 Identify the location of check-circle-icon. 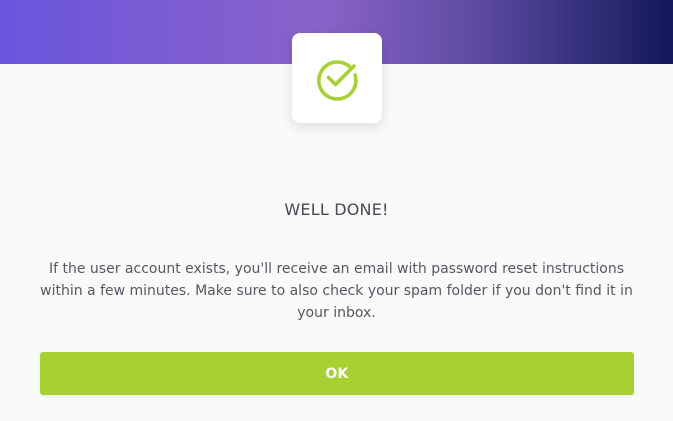
(337, 80).